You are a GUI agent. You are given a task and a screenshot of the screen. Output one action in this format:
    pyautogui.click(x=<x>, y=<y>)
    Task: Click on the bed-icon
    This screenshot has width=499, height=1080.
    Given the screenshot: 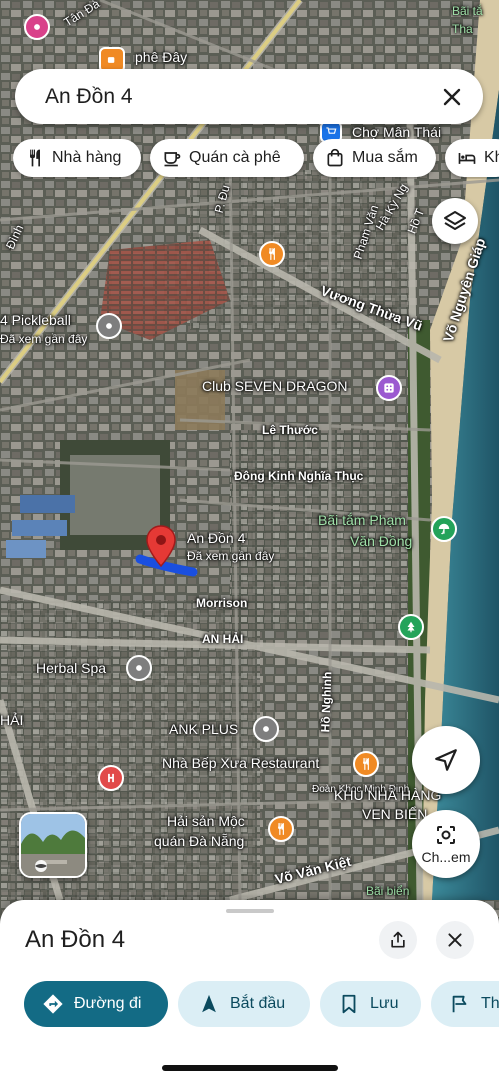 What is the action you would take?
    pyautogui.click(x=467, y=158)
    